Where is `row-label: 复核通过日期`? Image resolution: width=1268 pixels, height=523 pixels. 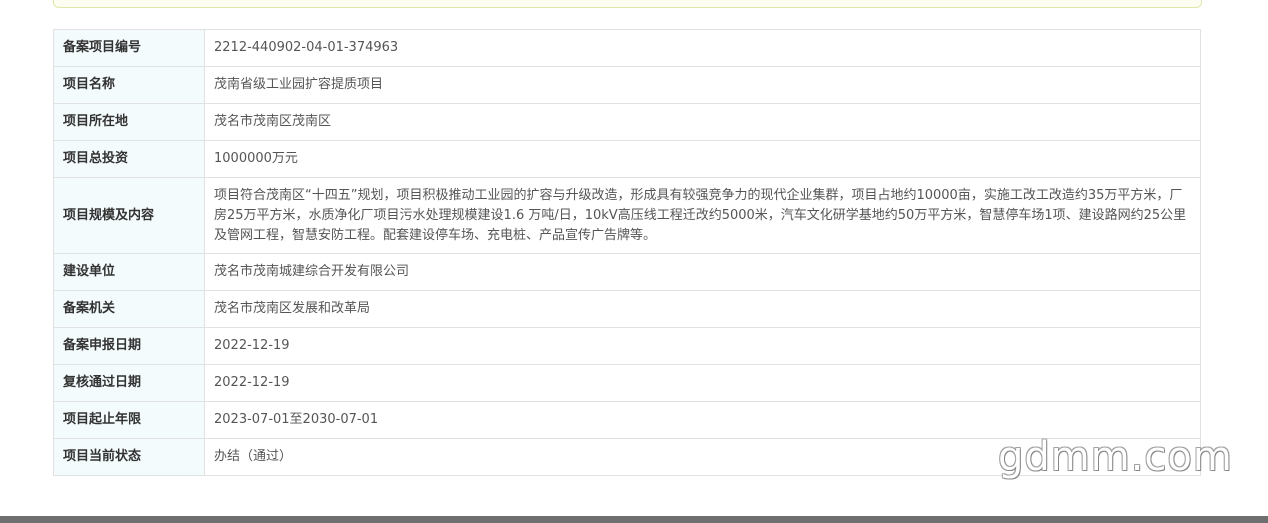
row-label: 复核通过日期 is located at coordinates (129, 383).